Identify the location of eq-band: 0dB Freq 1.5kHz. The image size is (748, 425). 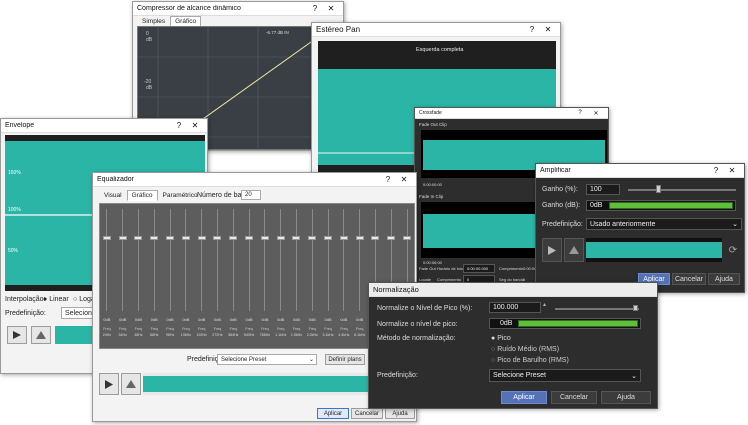
(297, 276).